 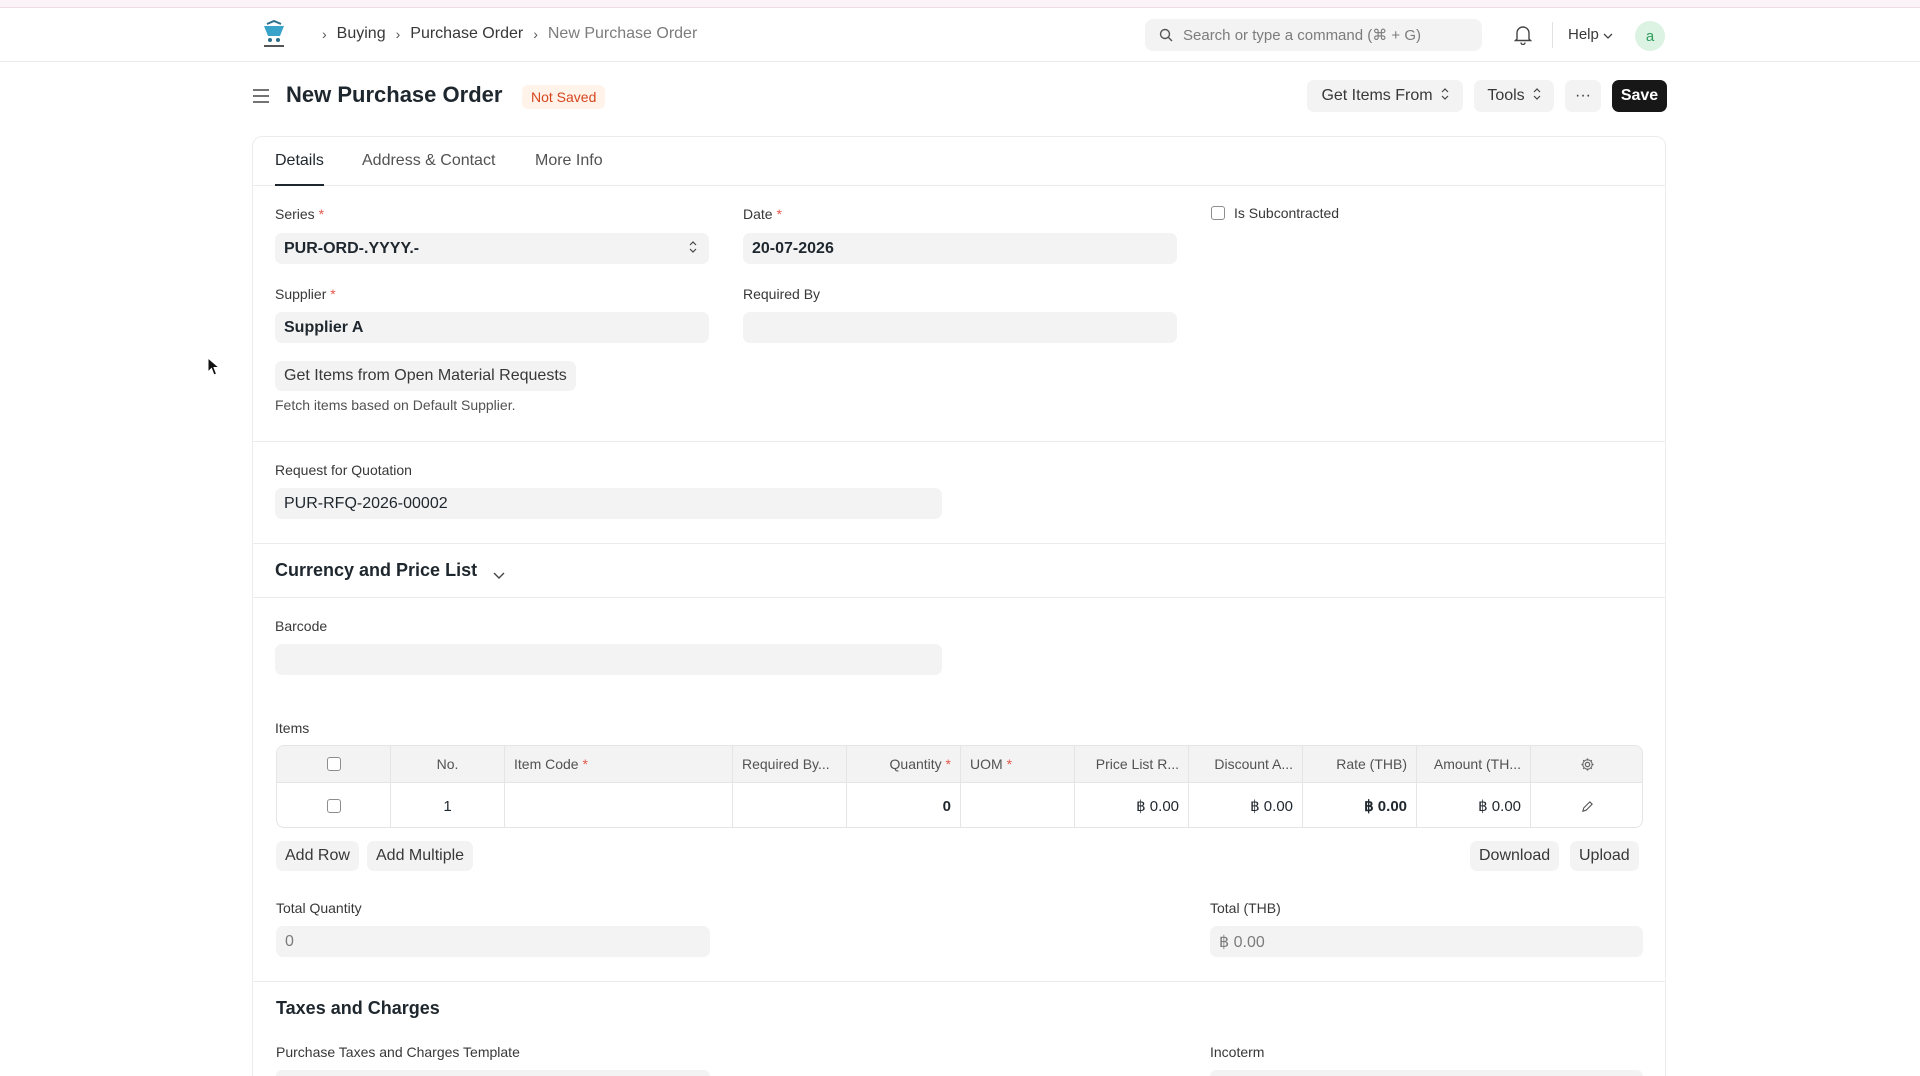 What do you see at coordinates (1639, 96) in the screenshot?
I see `save-button: Save` at bounding box center [1639, 96].